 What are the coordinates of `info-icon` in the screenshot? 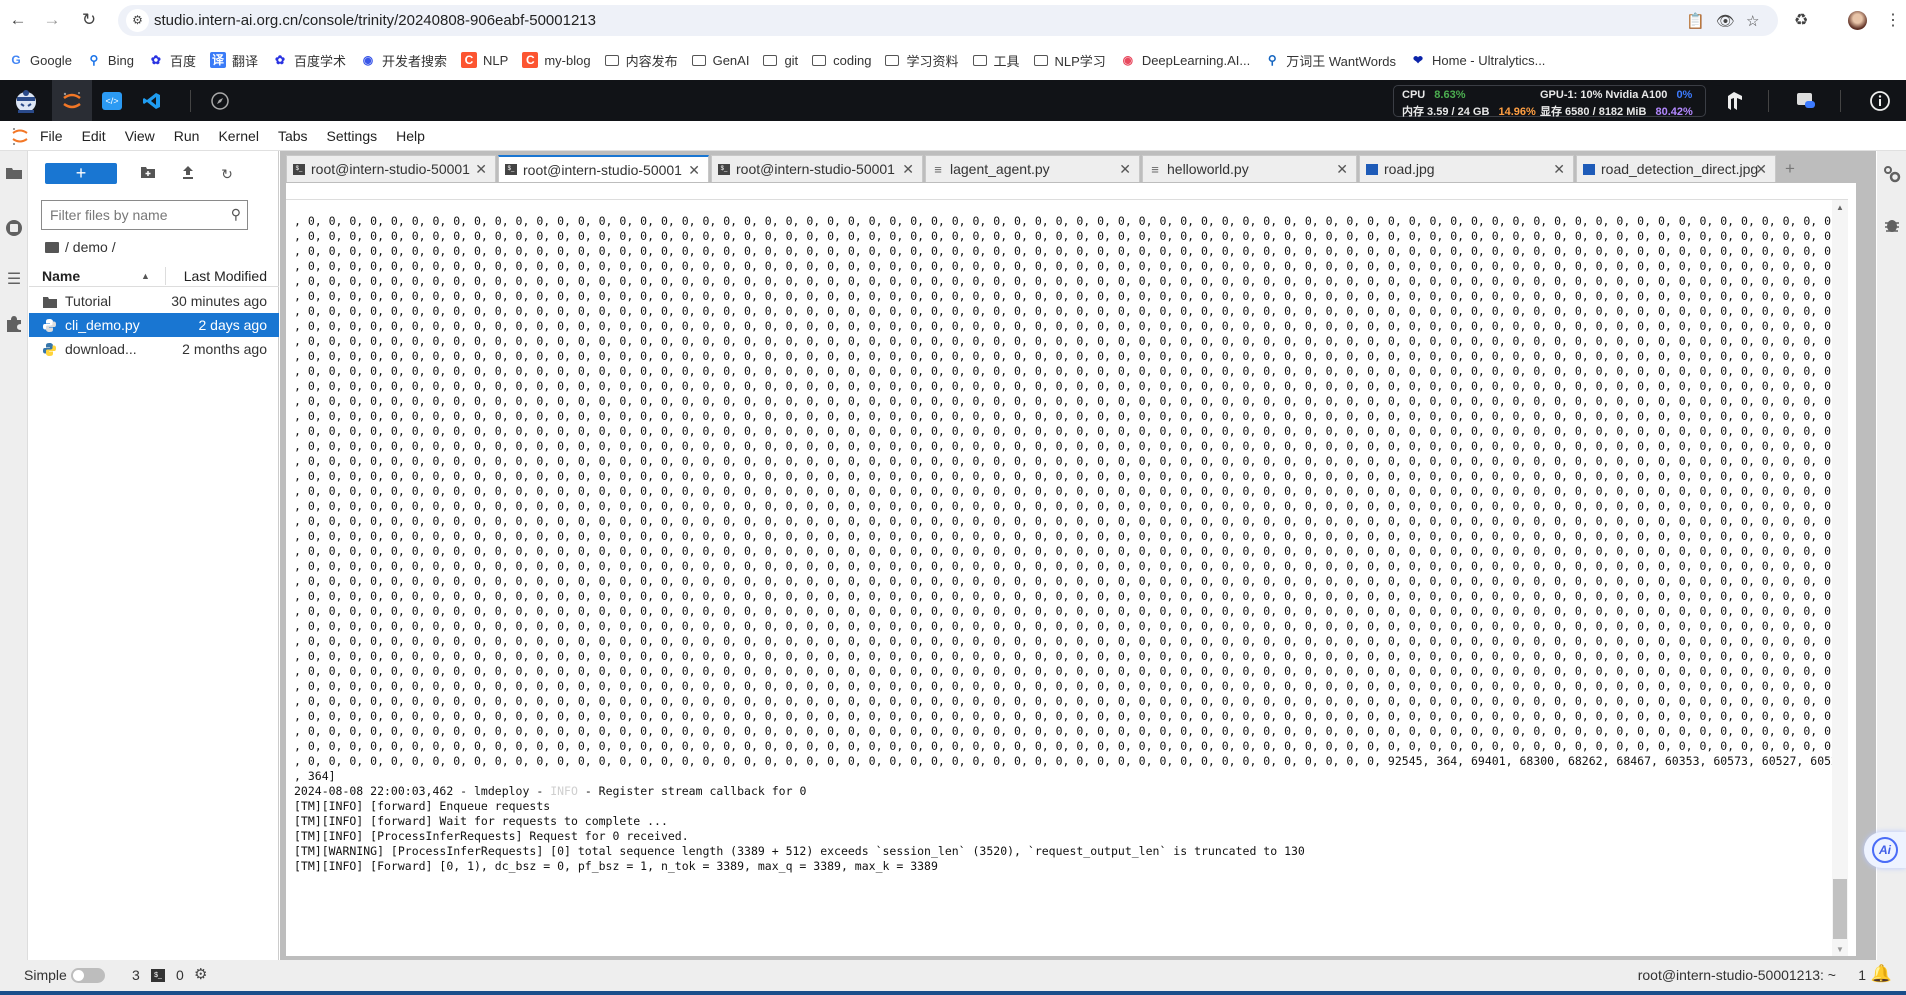 It's located at (1880, 100).